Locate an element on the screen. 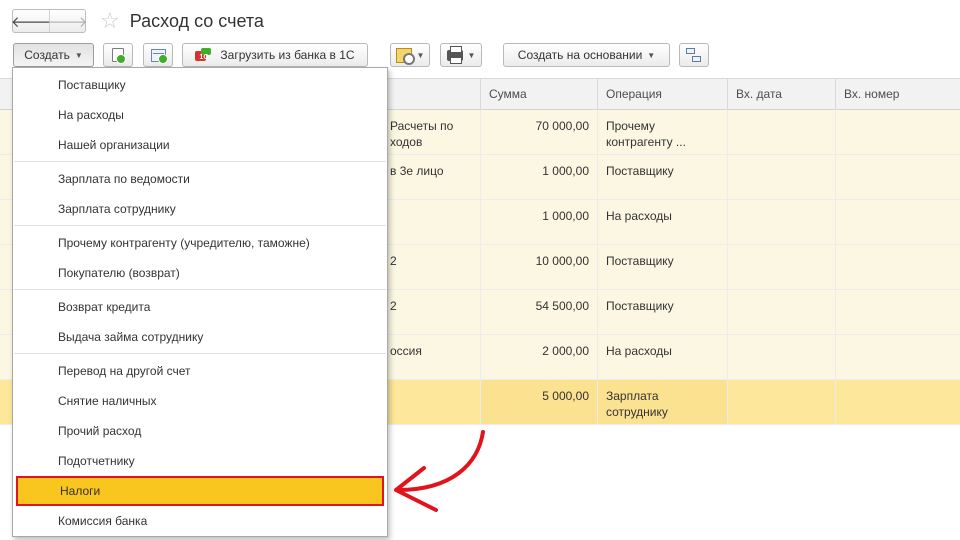 This screenshot has width=960, height=540. report-icon is located at coordinates (405, 56).